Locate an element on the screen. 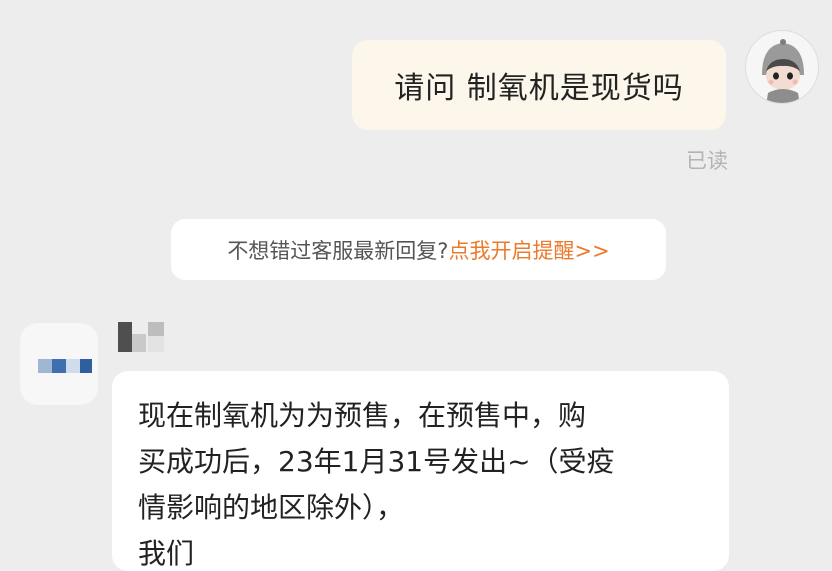 Image resolution: width=832 pixels, height=571 pixels. enable-reminder-link: 点我开启提醒>> is located at coordinates (528, 250).